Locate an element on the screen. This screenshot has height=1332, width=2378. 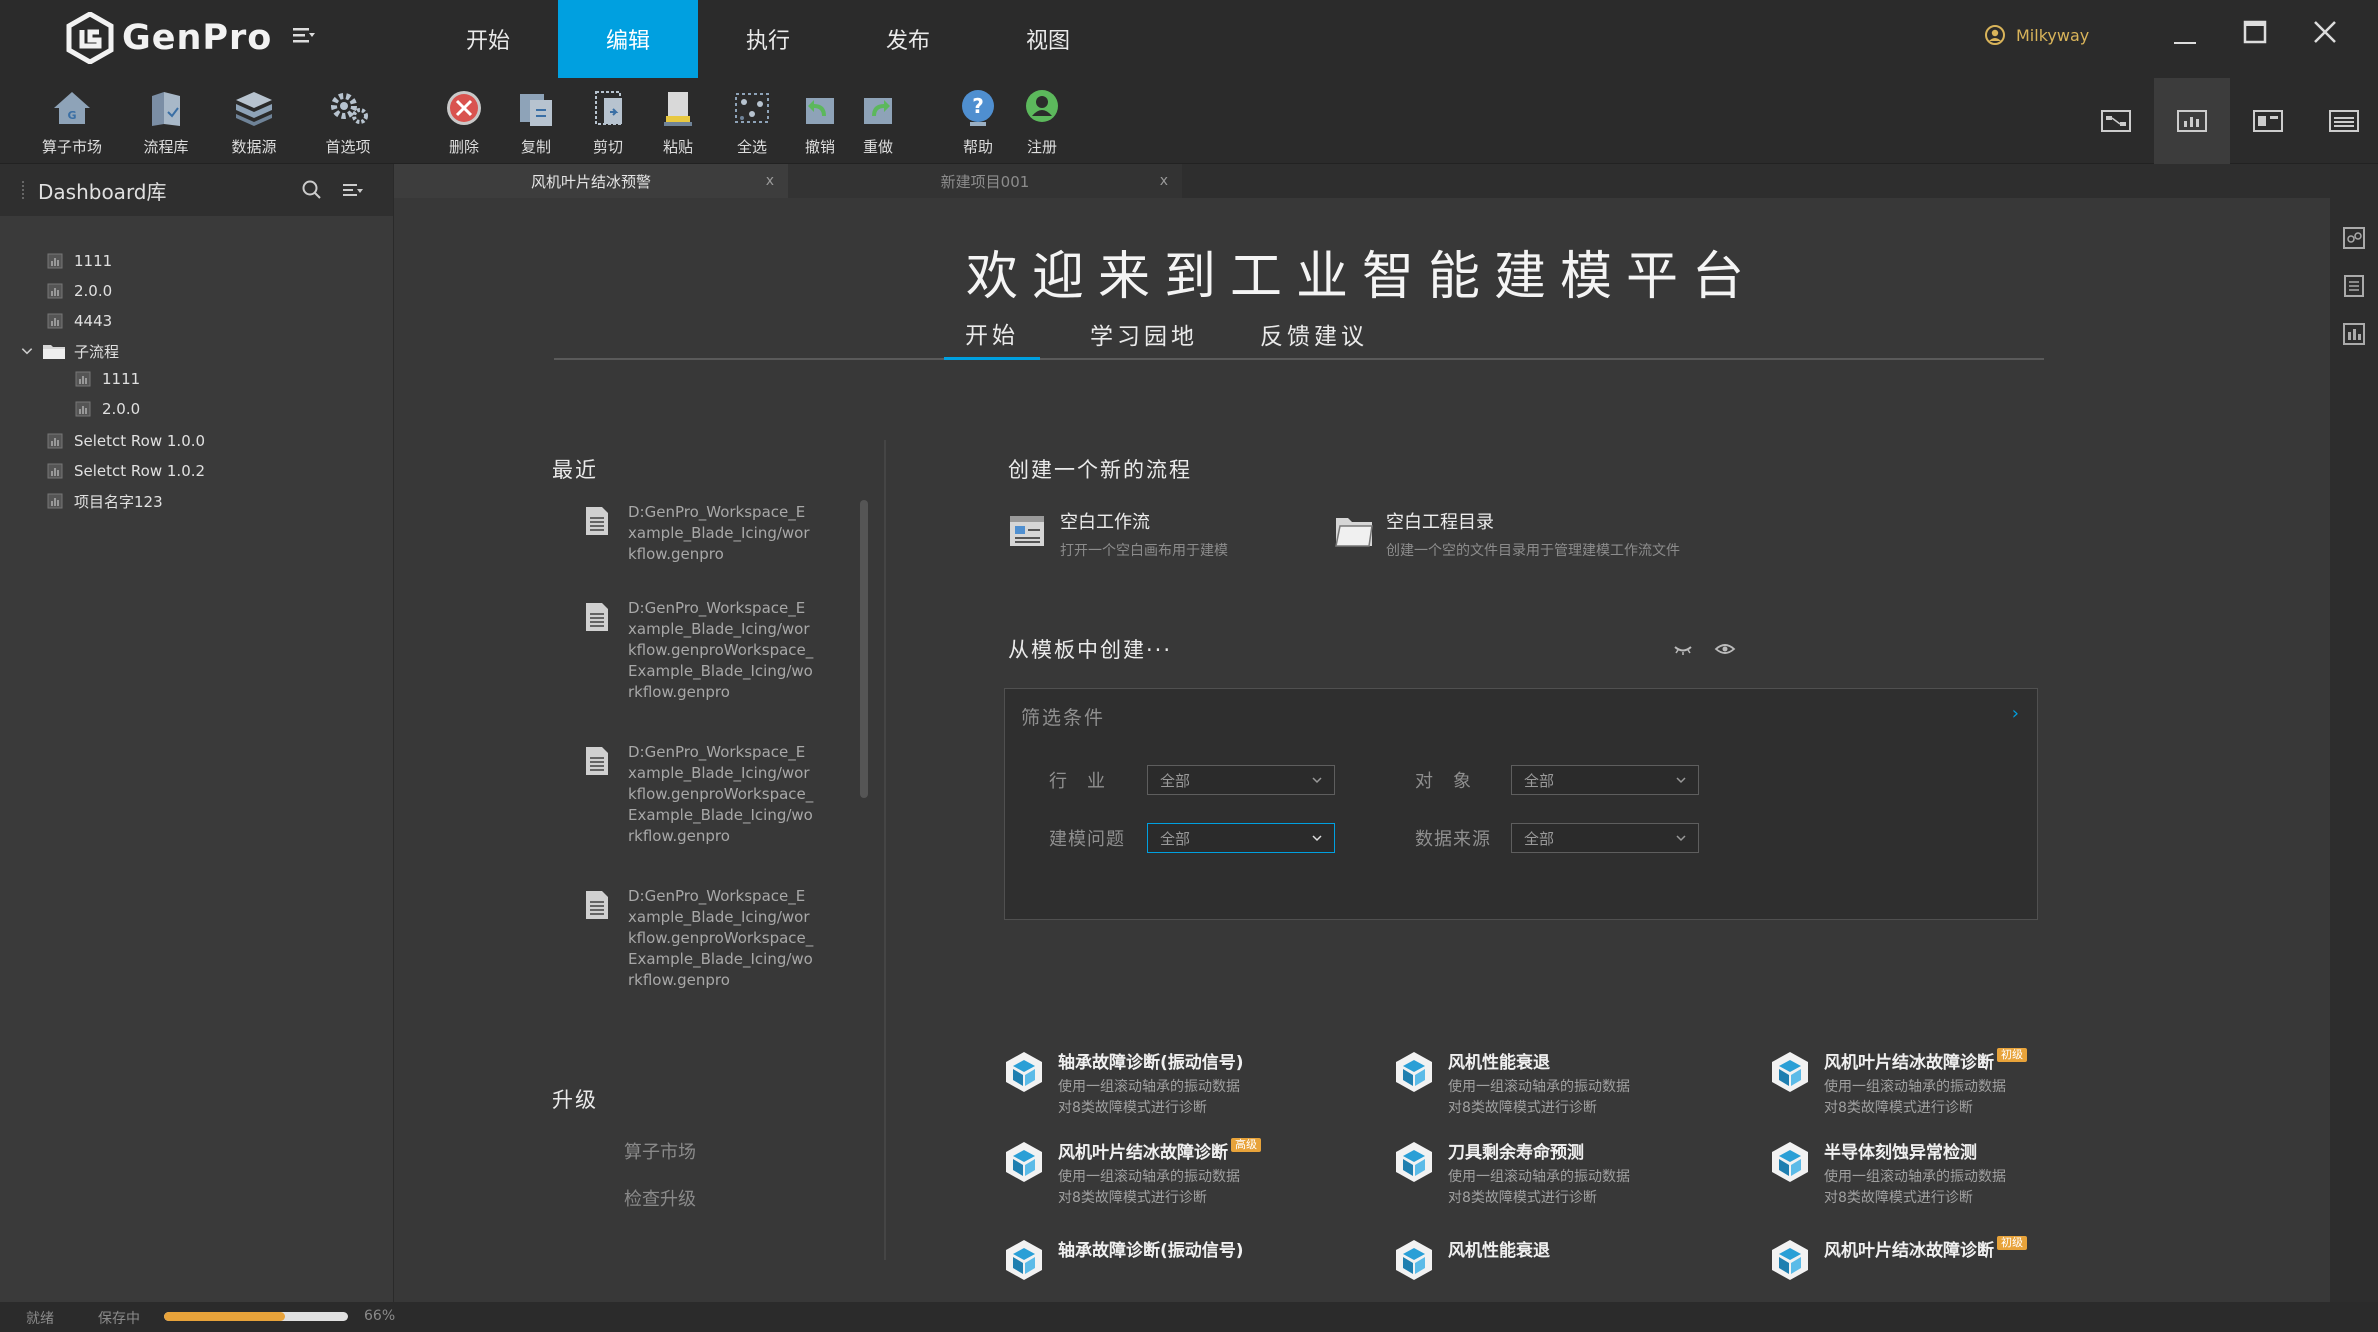
template-title: 半导体刻蚀异常检测 is located at coordinates (1900, 1153).